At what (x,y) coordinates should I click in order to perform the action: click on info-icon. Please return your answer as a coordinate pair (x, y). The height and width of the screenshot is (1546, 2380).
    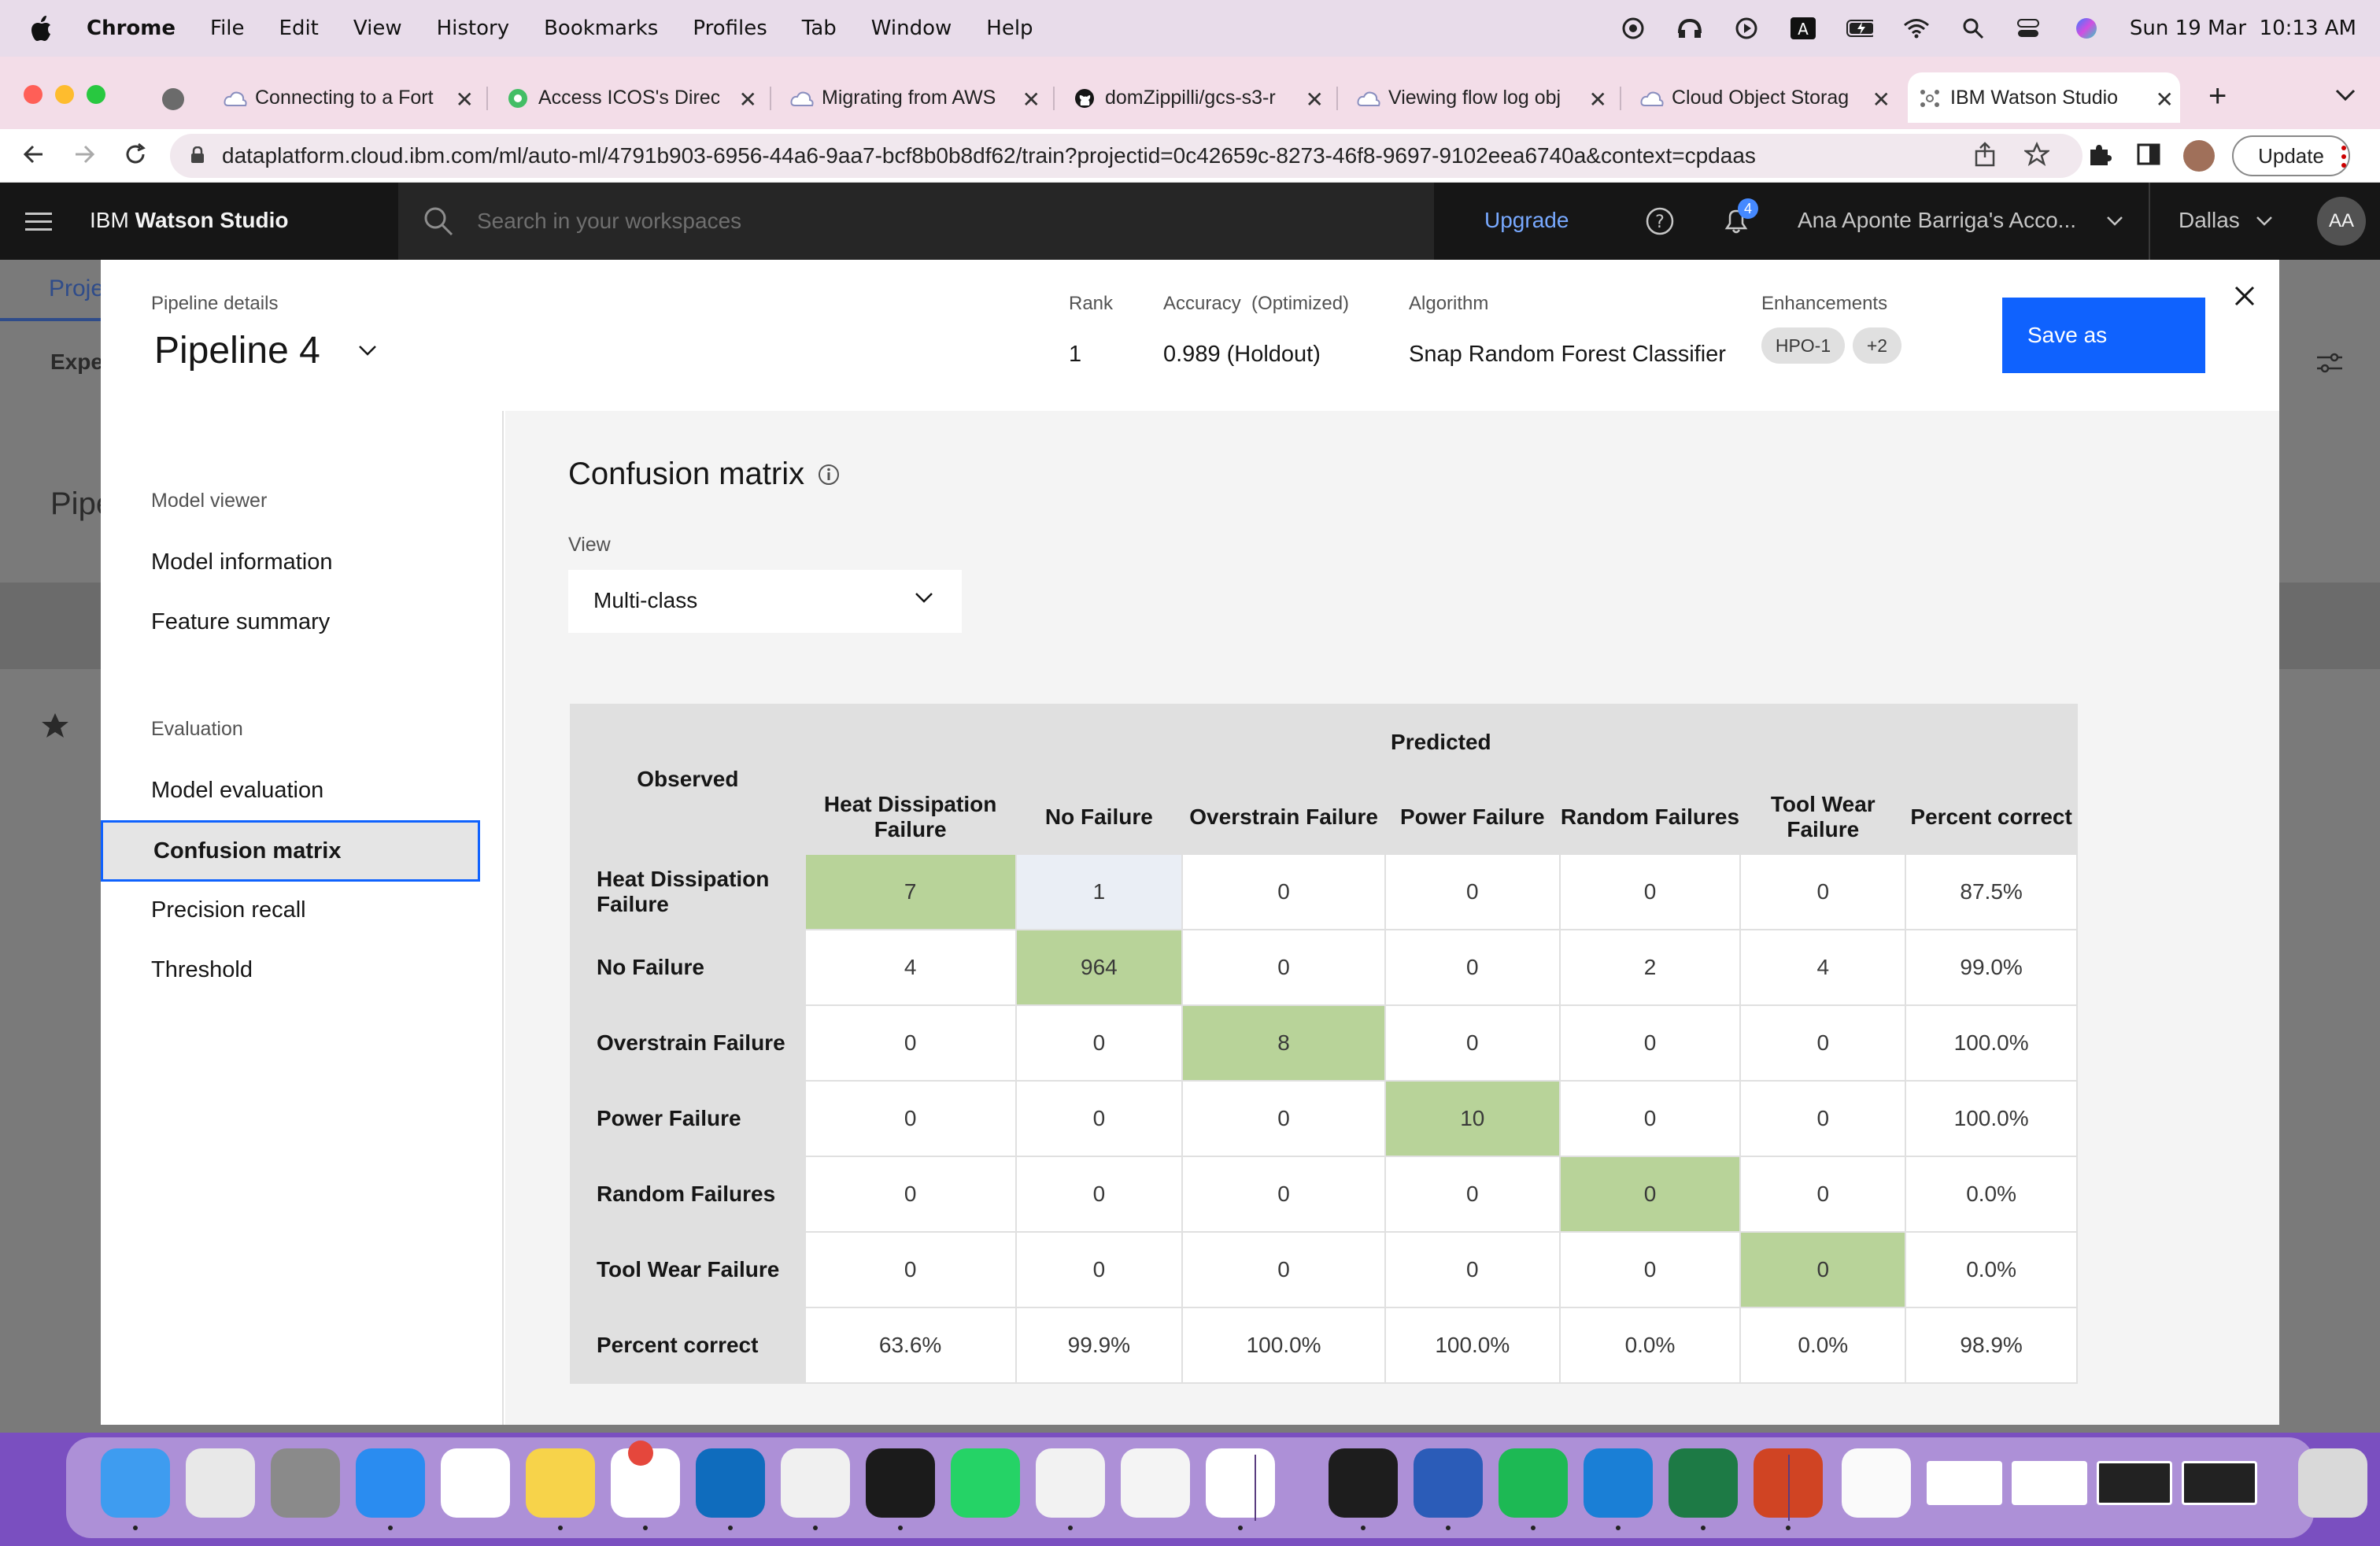
    Looking at the image, I should click on (829, 474).